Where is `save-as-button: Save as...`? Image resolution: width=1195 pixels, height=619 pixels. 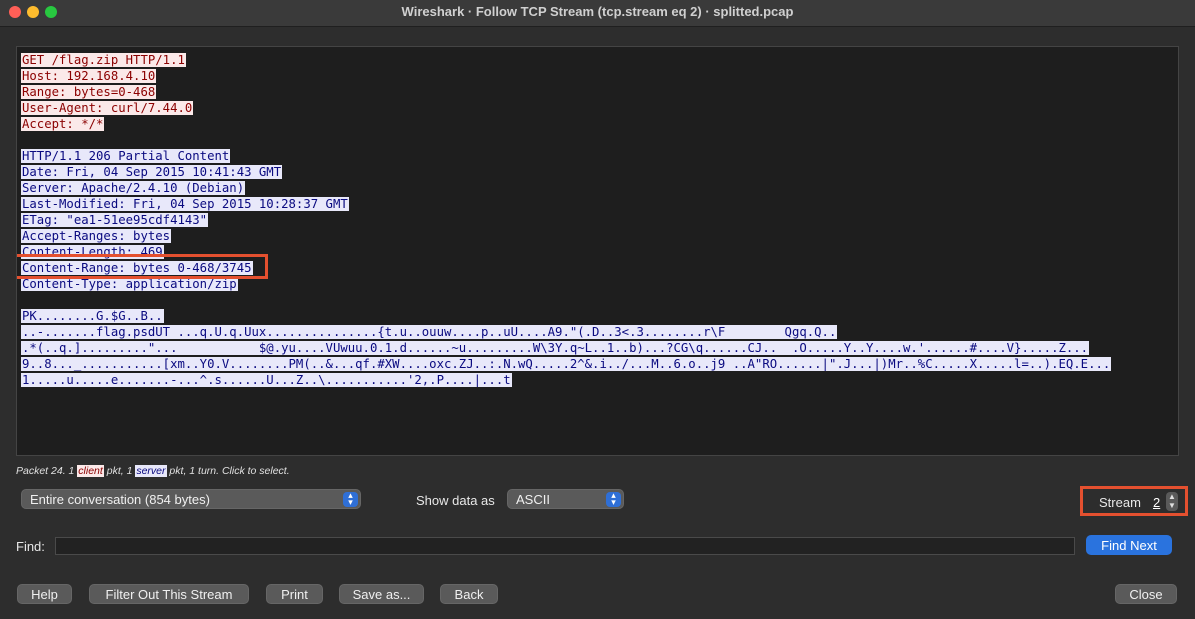 save-as-button: Save as... is located at coordinates (381, 594).